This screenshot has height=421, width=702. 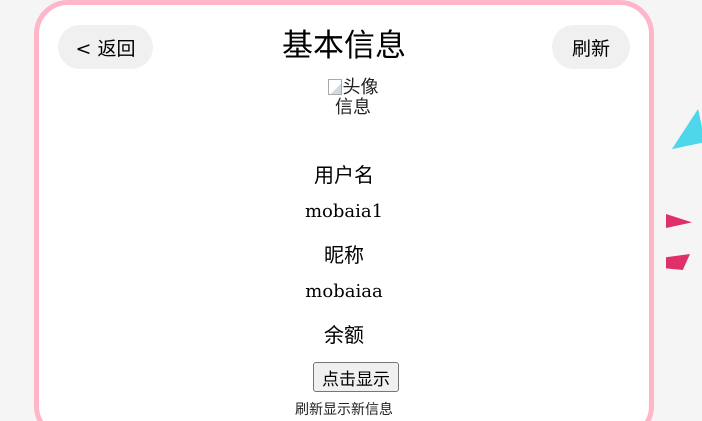 I want to click on username-label: 用户名, so click(x=344, y=175).